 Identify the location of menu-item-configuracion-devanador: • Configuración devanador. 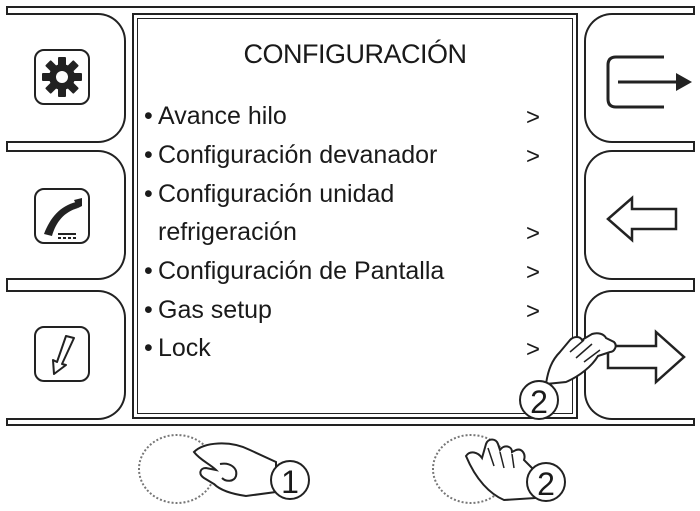
(290, 155).